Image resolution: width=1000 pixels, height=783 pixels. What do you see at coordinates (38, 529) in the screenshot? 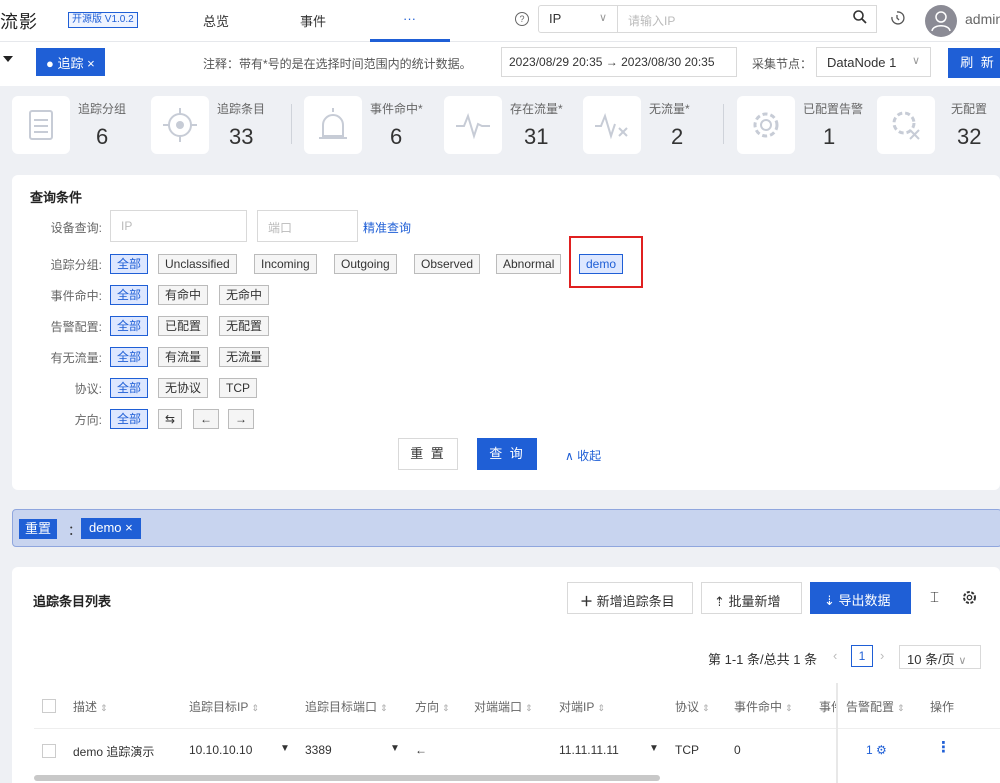
I see `filter-reset-button: 重置` at bounding box center [38, 529].